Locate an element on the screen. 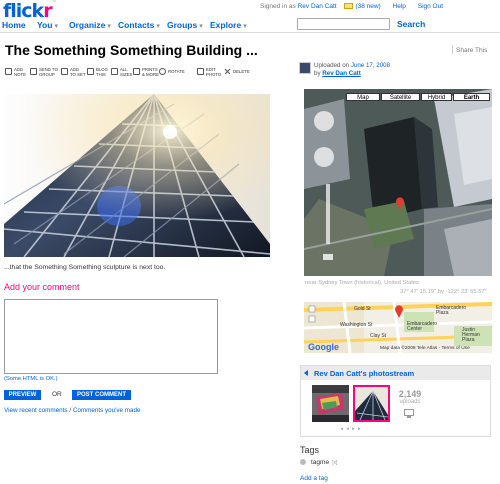 The image size is (500, 484). sign-out-link: Sign Out is located at coordinates (430, 6).